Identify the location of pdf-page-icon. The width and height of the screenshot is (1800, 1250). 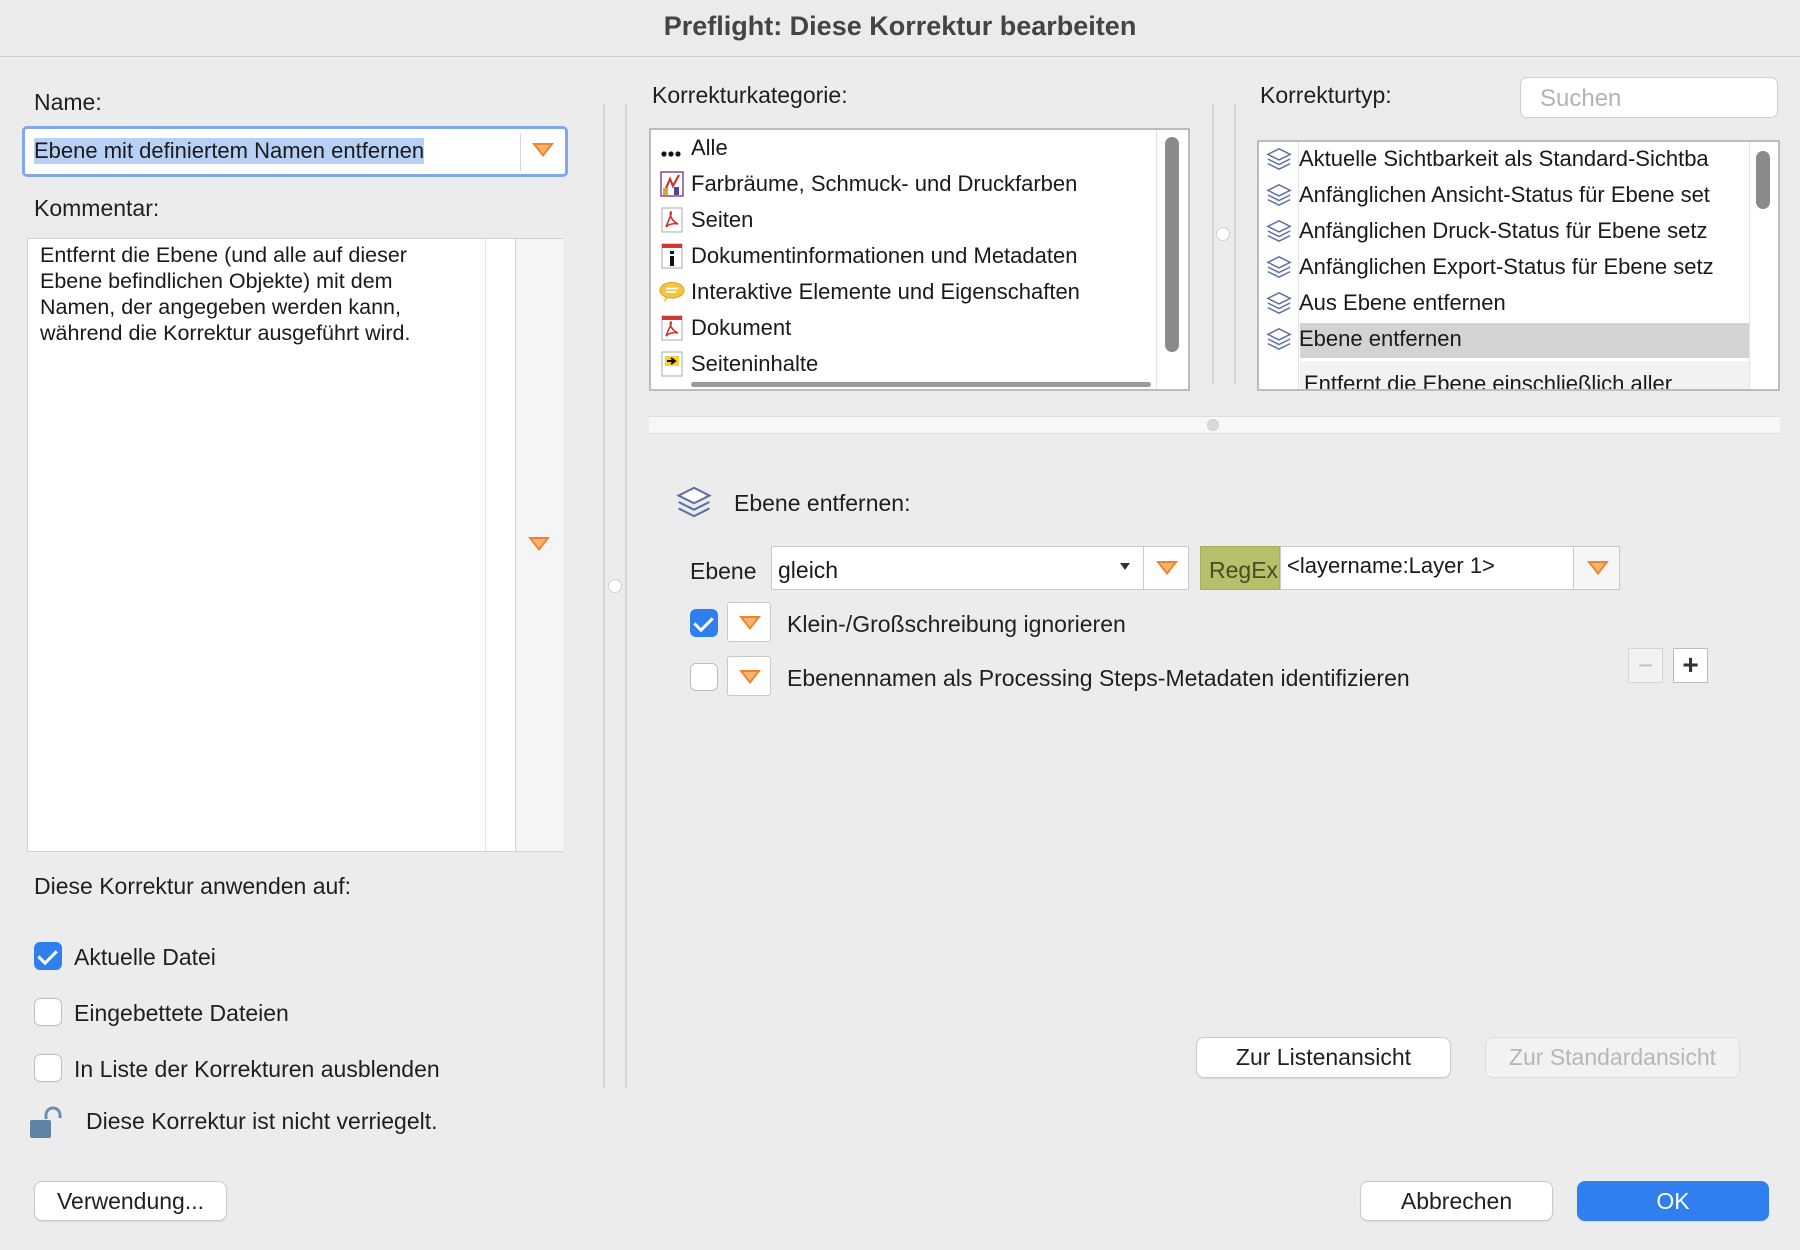
(672, 220).